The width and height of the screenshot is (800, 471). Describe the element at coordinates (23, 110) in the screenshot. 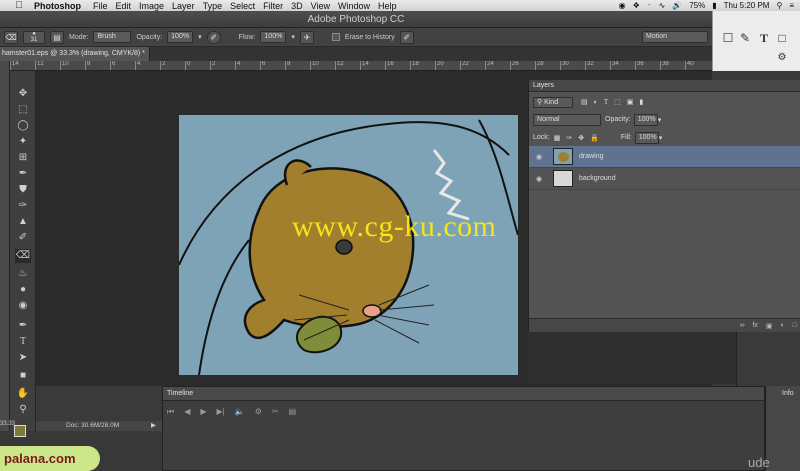

I see `marquee-tool-icon: ⬚` at that location.